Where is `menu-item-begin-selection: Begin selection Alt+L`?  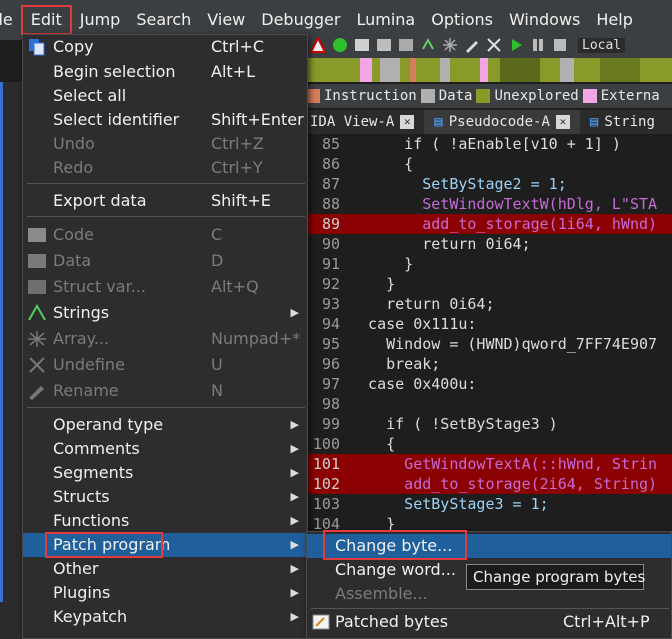 menu-item-begin-selection: Begin selection Alt+L is located at coordinates (165, 72).